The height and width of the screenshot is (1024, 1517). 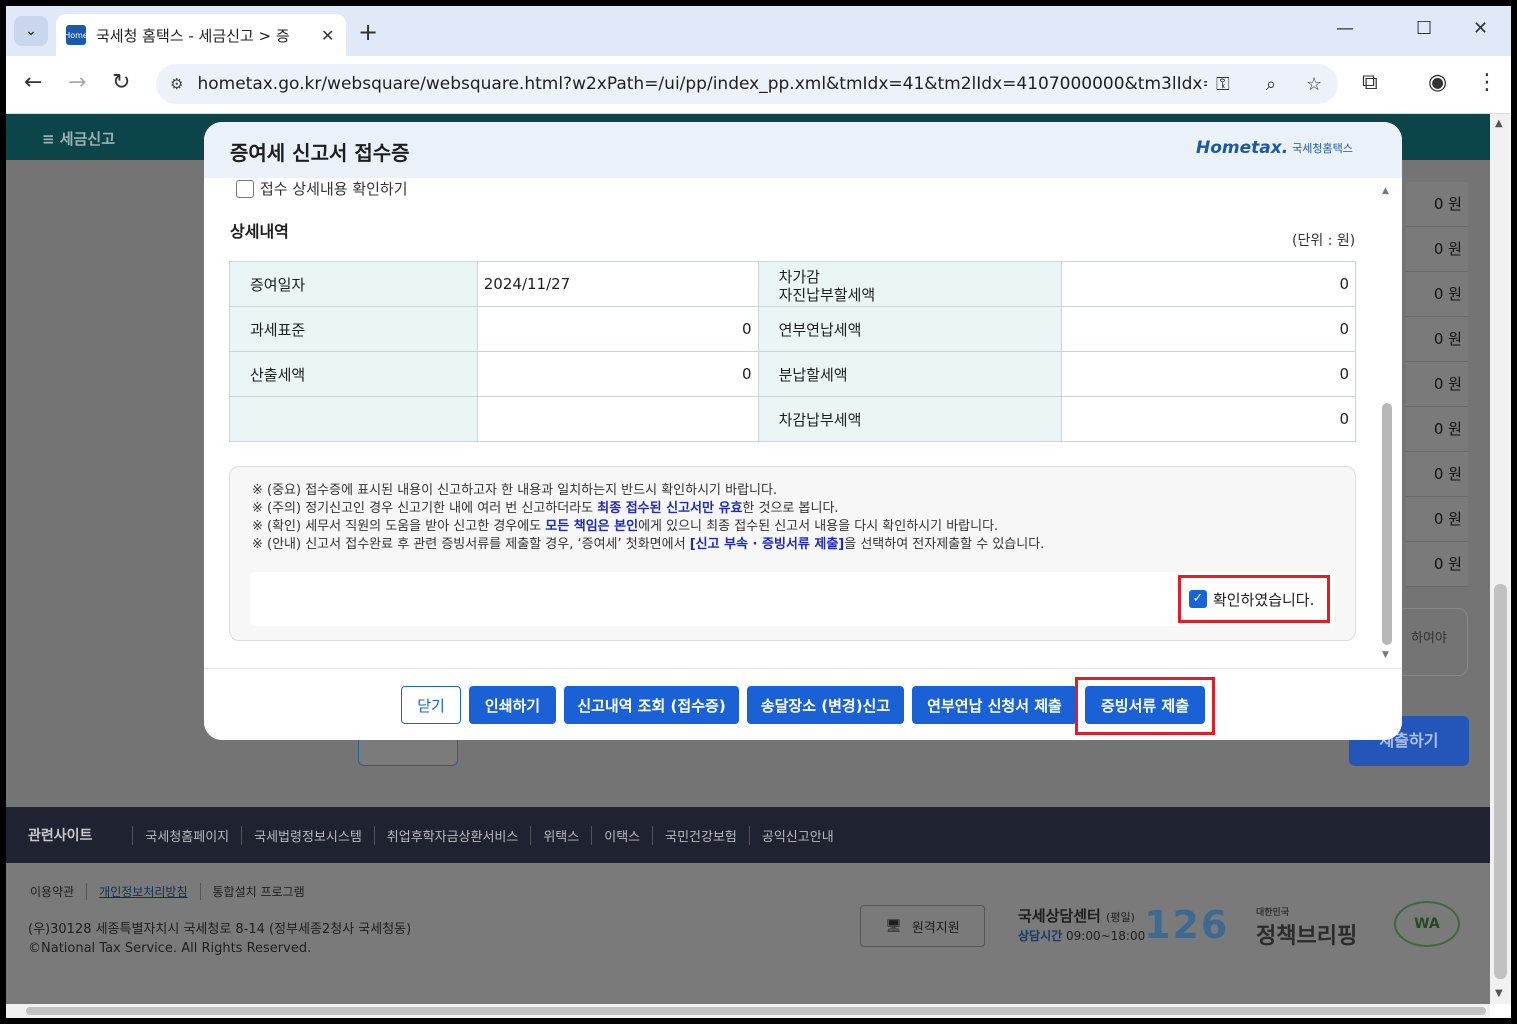 What do you see at coordinates (651, 705) in the screenshot?
I see `history-button: 신고내역 조회 (접수증)` at bounding box center [651, 705].